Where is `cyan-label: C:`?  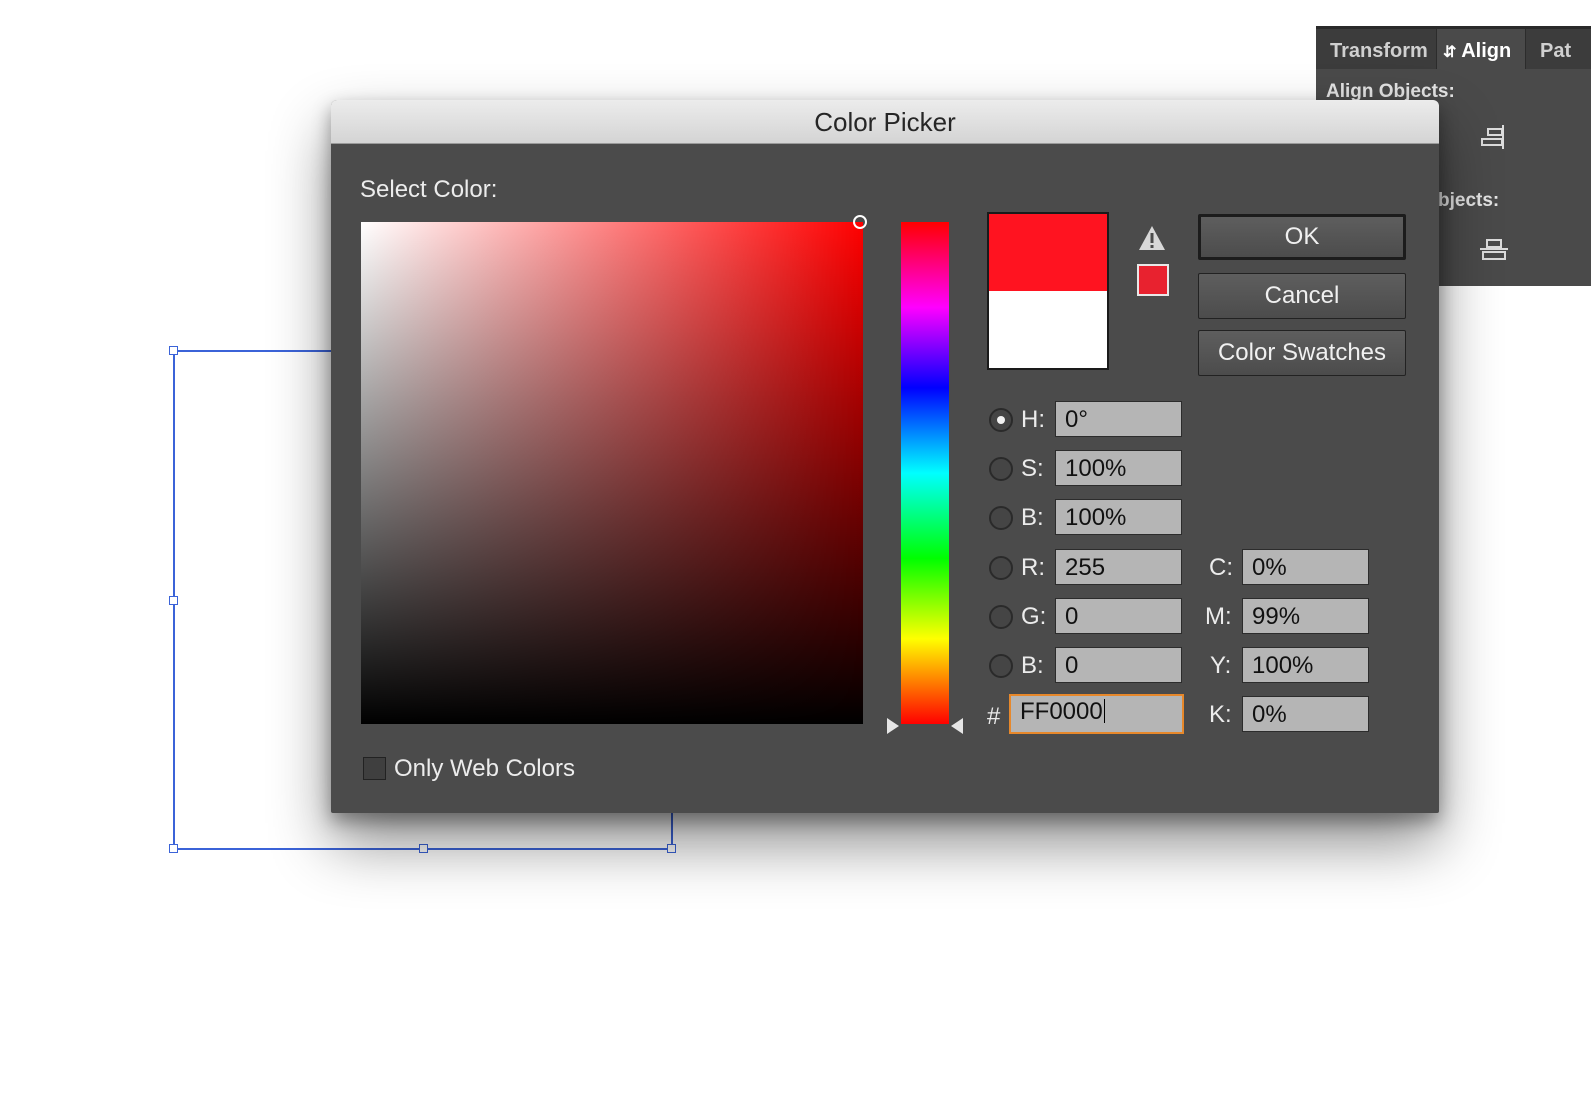 cyan-label: C: is located at coordinates (1221, 567).